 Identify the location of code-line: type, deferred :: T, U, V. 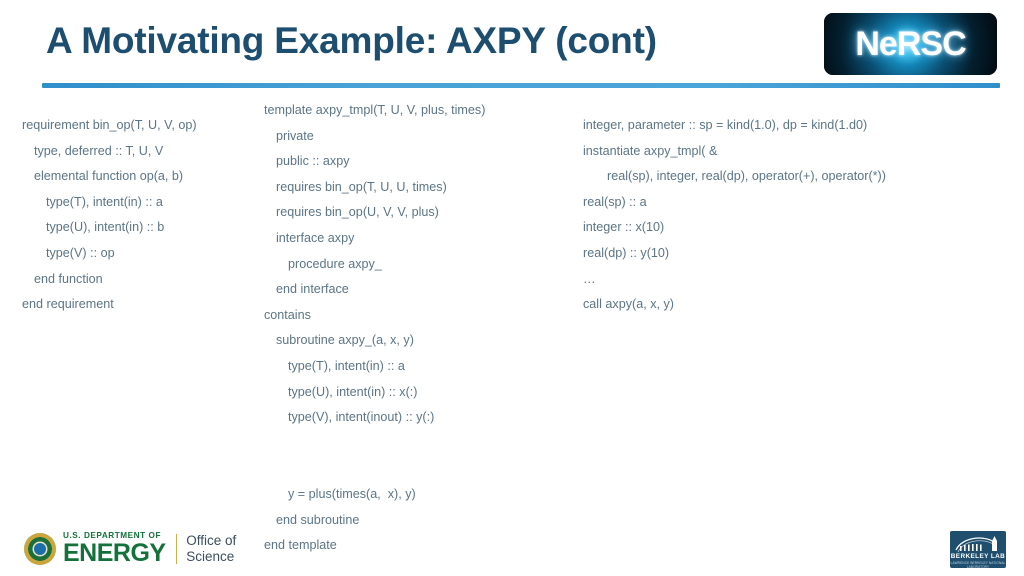
(99, 150).